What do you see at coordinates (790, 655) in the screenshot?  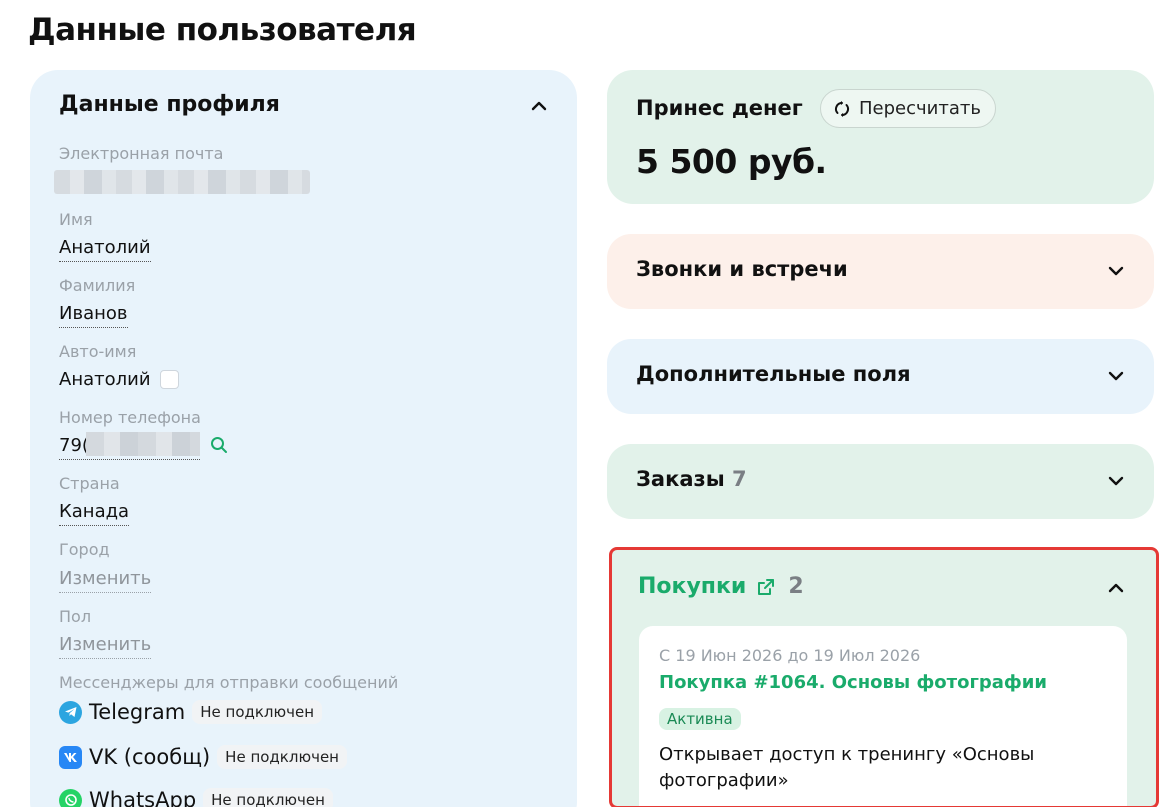 I see `purchase-dates: С 19 Июн 2026 до 19 Июл 2026` at bounding box center [790, 655].